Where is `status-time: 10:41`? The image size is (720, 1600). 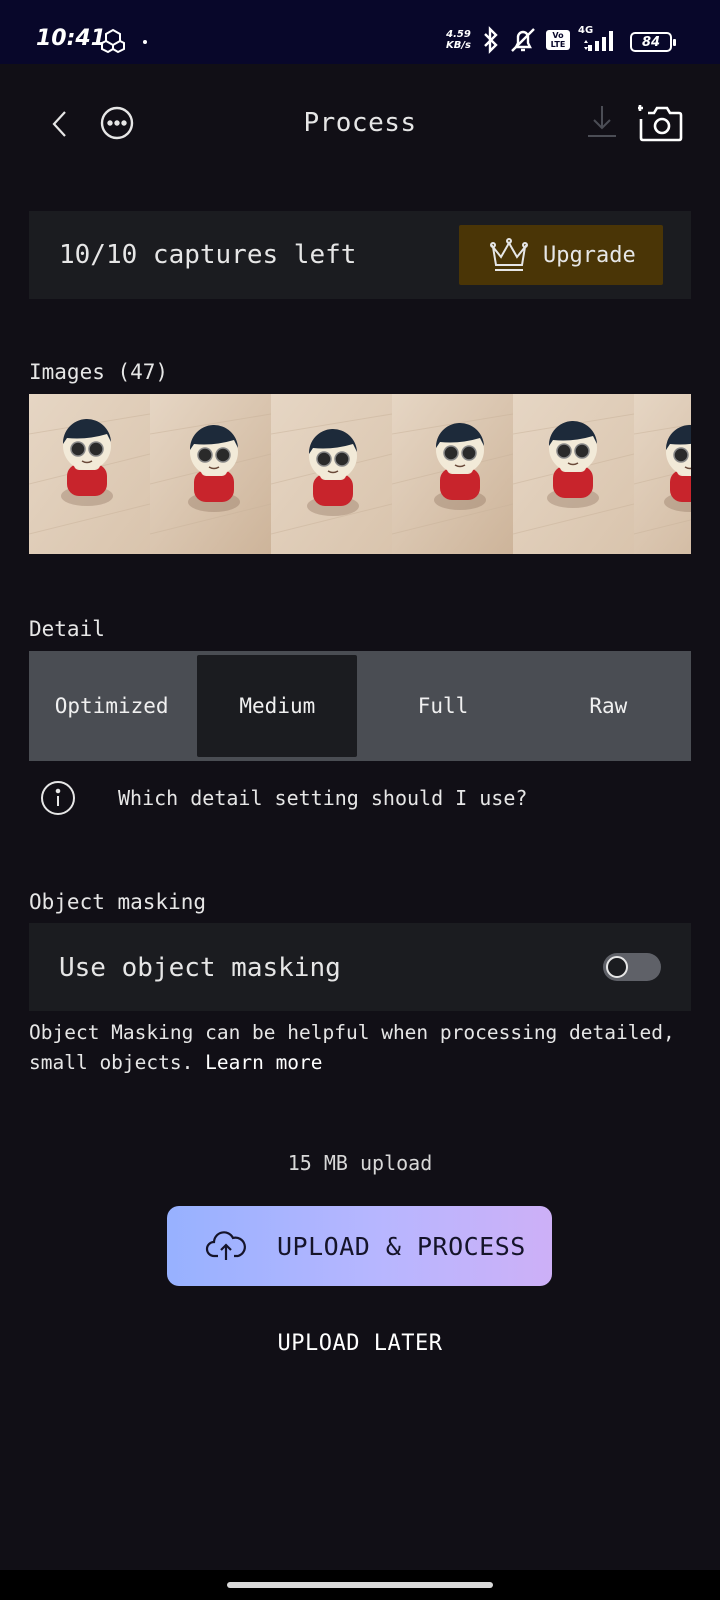
status-time: 10:41 is located at coordinates (71, 38).